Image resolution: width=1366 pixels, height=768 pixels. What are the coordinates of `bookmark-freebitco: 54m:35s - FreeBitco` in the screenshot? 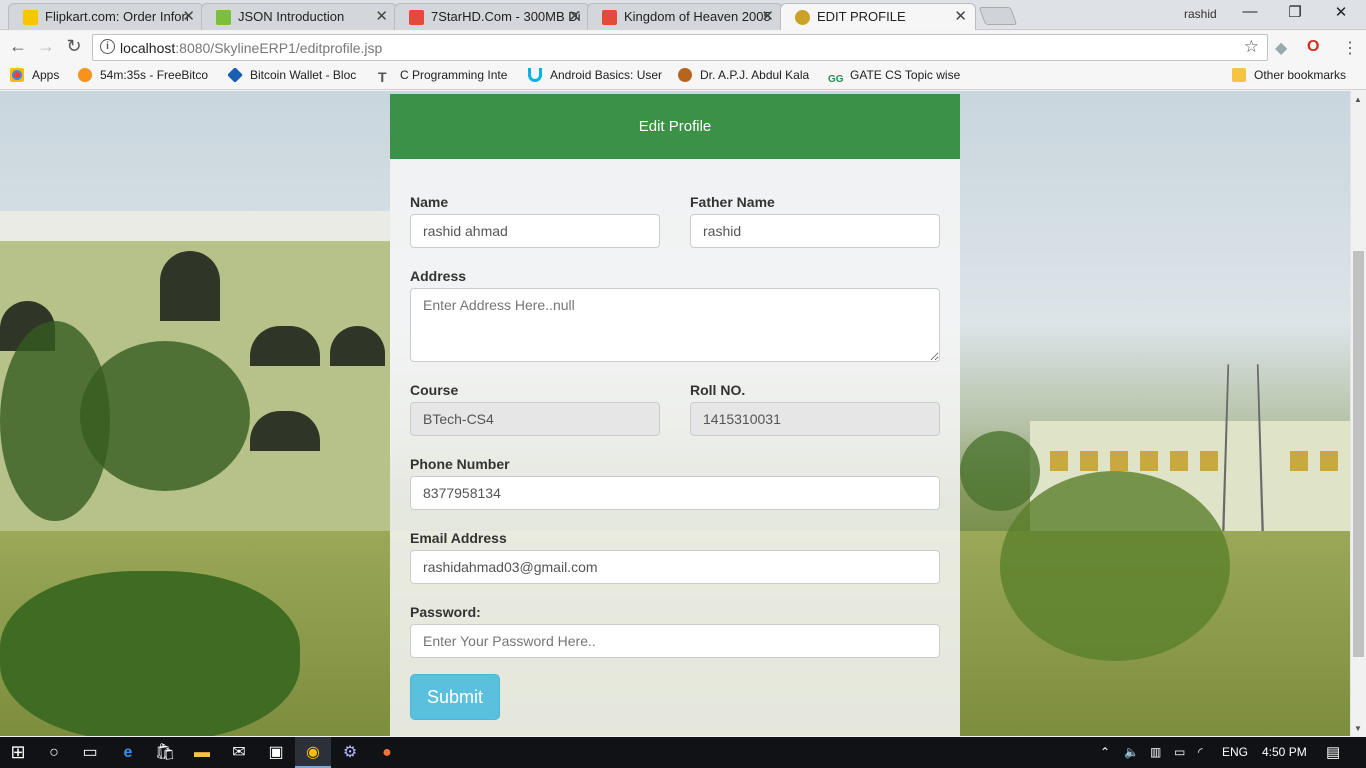 It's located at (145, 75).